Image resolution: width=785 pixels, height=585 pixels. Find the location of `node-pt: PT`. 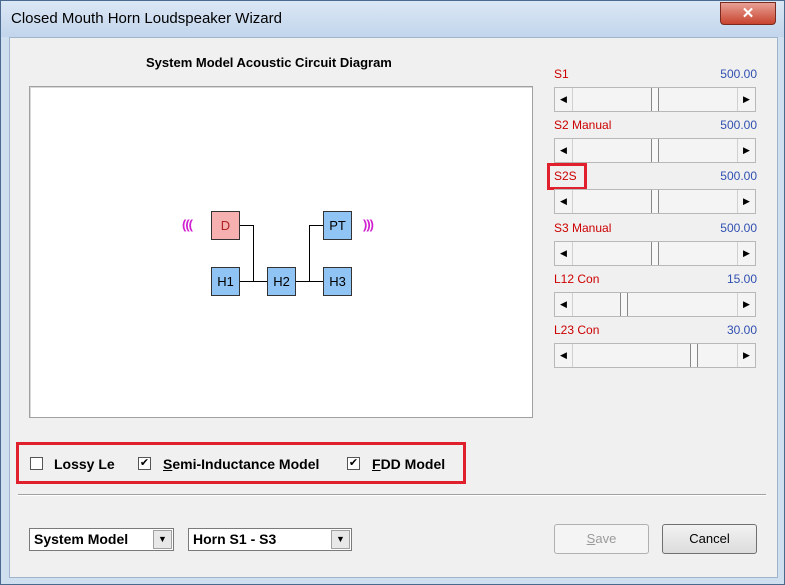

node-pt: PT is located at coordinates (337, 225).